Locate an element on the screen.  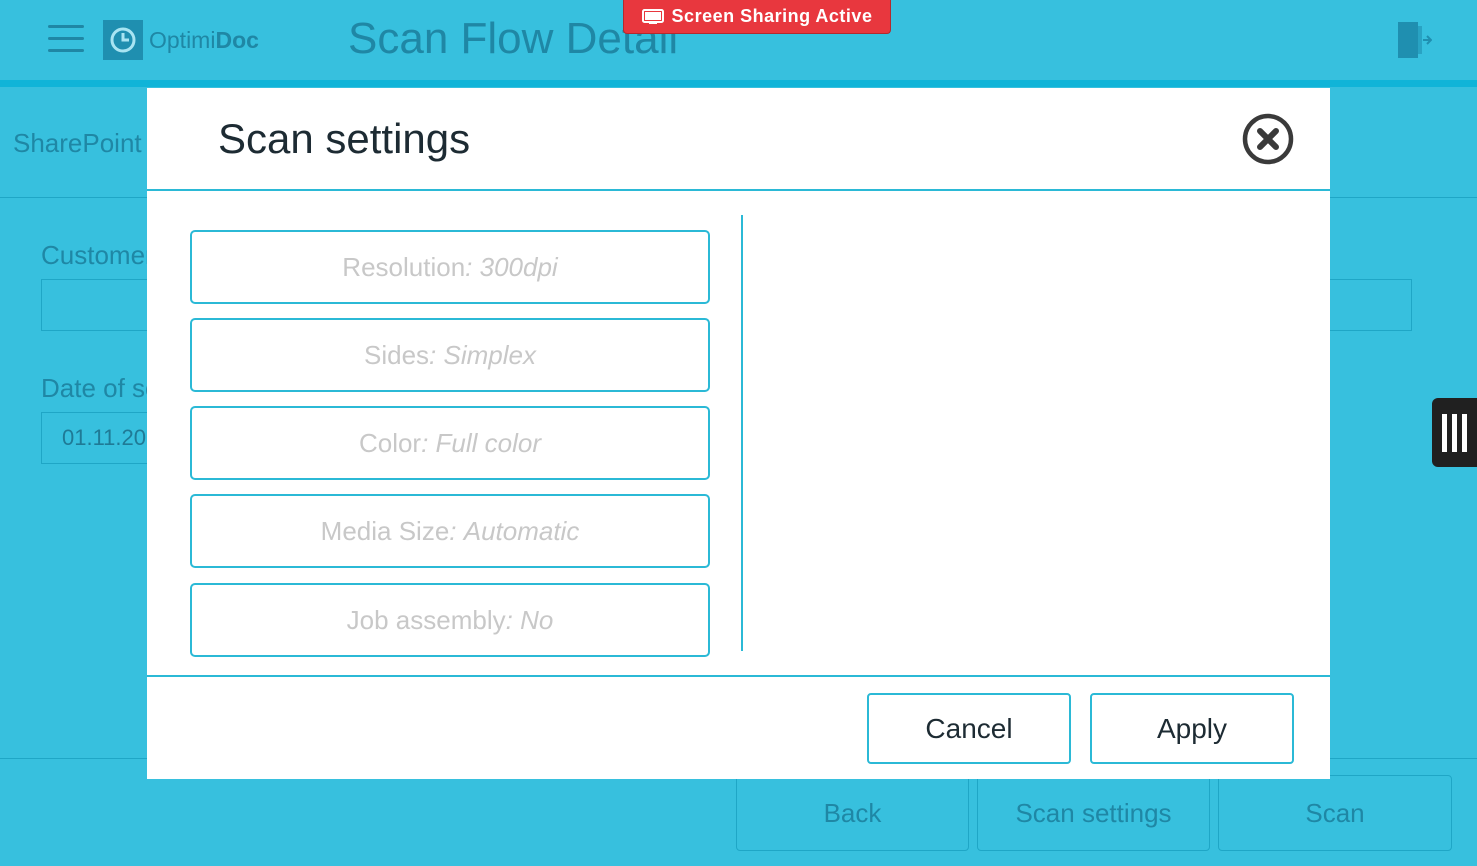
color-setting-button: Color: Full color is located at coordinates (450, 443).